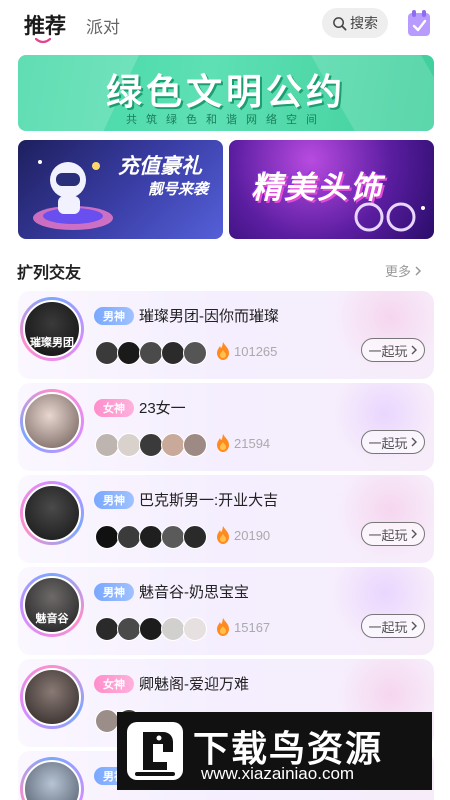 The image size is (450, 800). Describe the element at coordinates (226, 611) in the screenshot. I see `room-row: 魅音谷 男神 魅音谷-奶思宝宝 15167 一起玩` at that location.